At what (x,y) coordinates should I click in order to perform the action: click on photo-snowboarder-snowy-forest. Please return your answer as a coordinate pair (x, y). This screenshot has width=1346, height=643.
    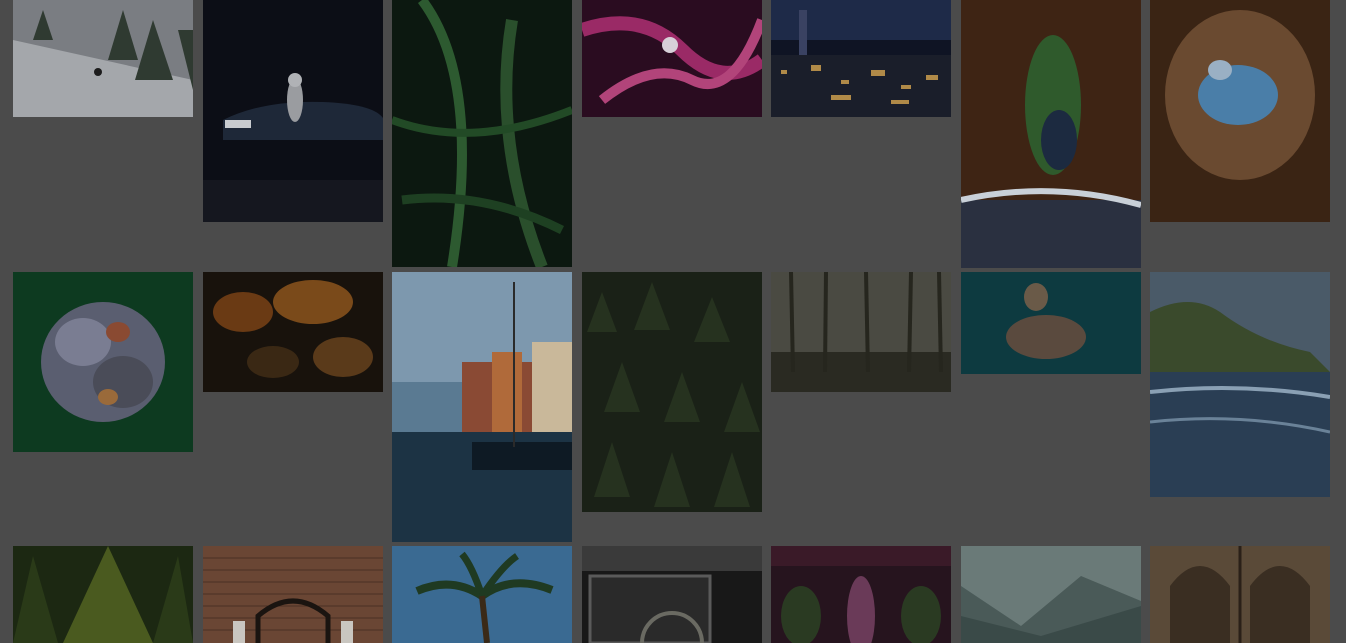
    Looking at the image, I should click on (103, 58).